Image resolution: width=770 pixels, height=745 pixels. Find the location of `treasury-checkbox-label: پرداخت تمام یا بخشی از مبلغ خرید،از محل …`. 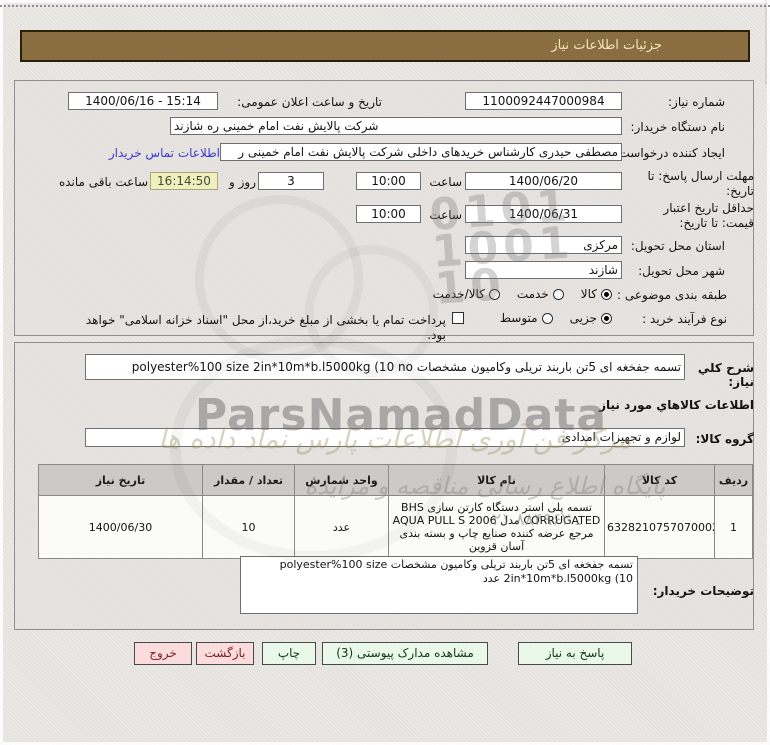

treasury-checkbox-label: پرداخت تمام یا بخشی از مبلغ خرید،از محل … is located at coordinates (265, 327).